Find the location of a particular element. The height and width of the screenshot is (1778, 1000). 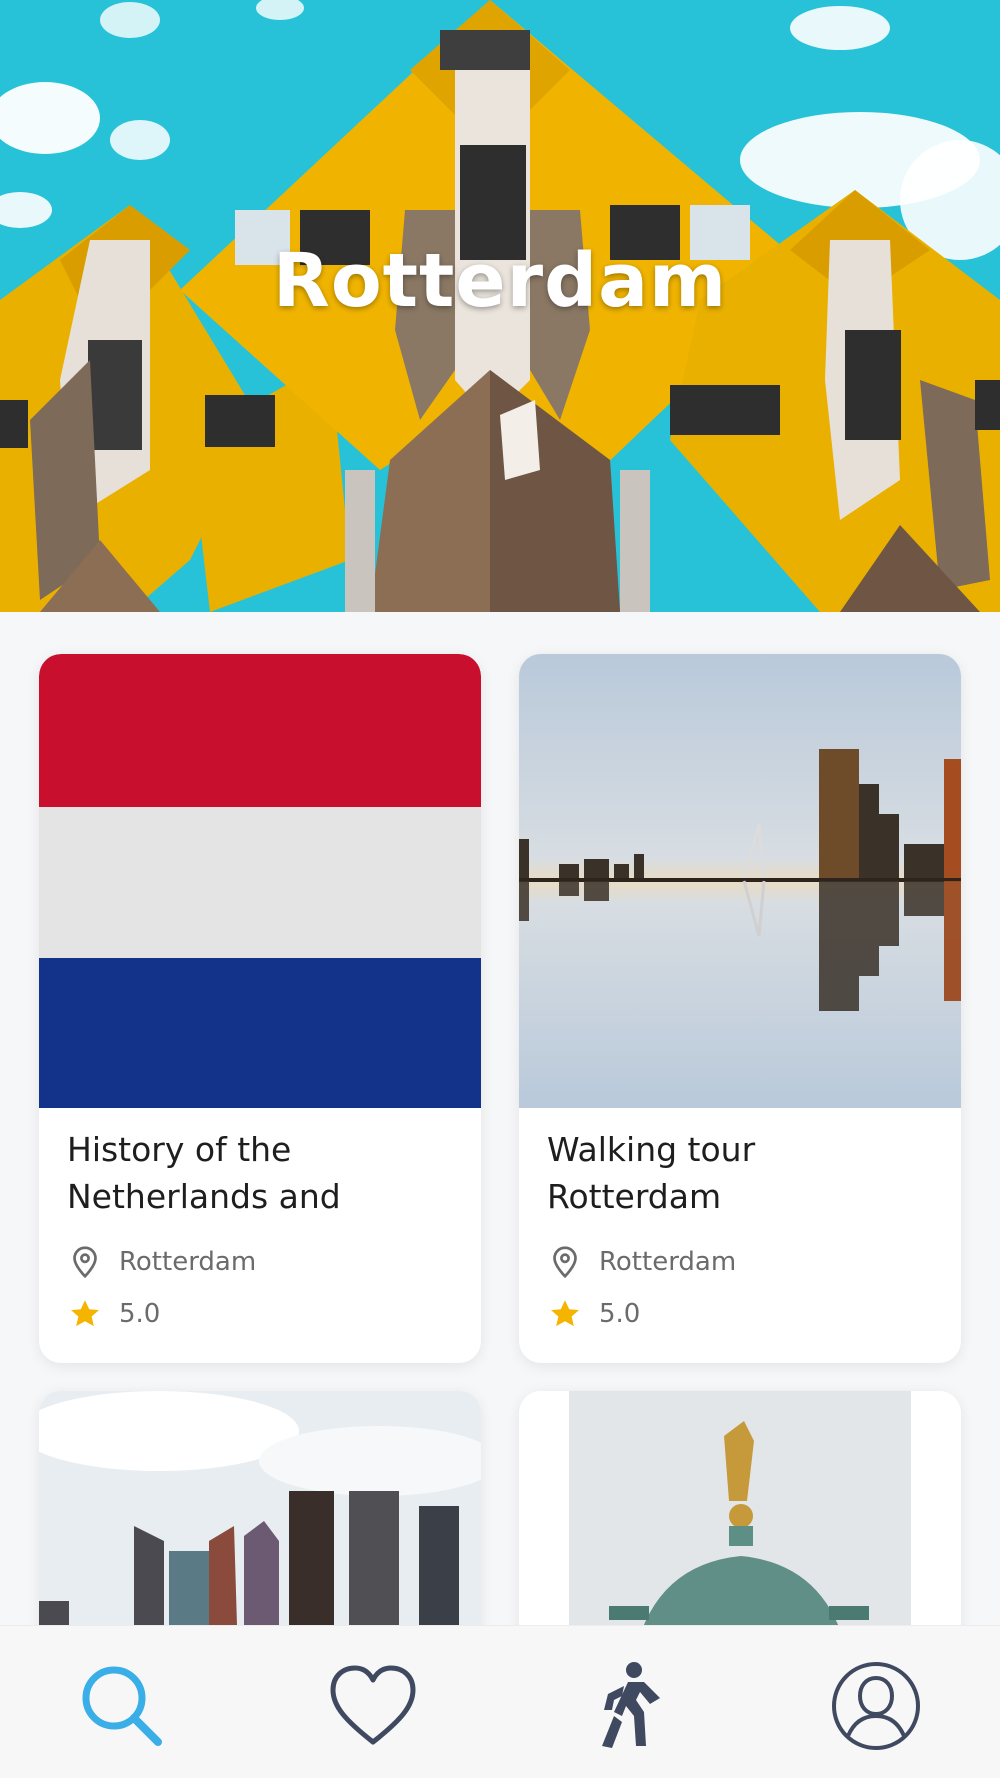

profile-icon is located at coordinates (876, 1706).